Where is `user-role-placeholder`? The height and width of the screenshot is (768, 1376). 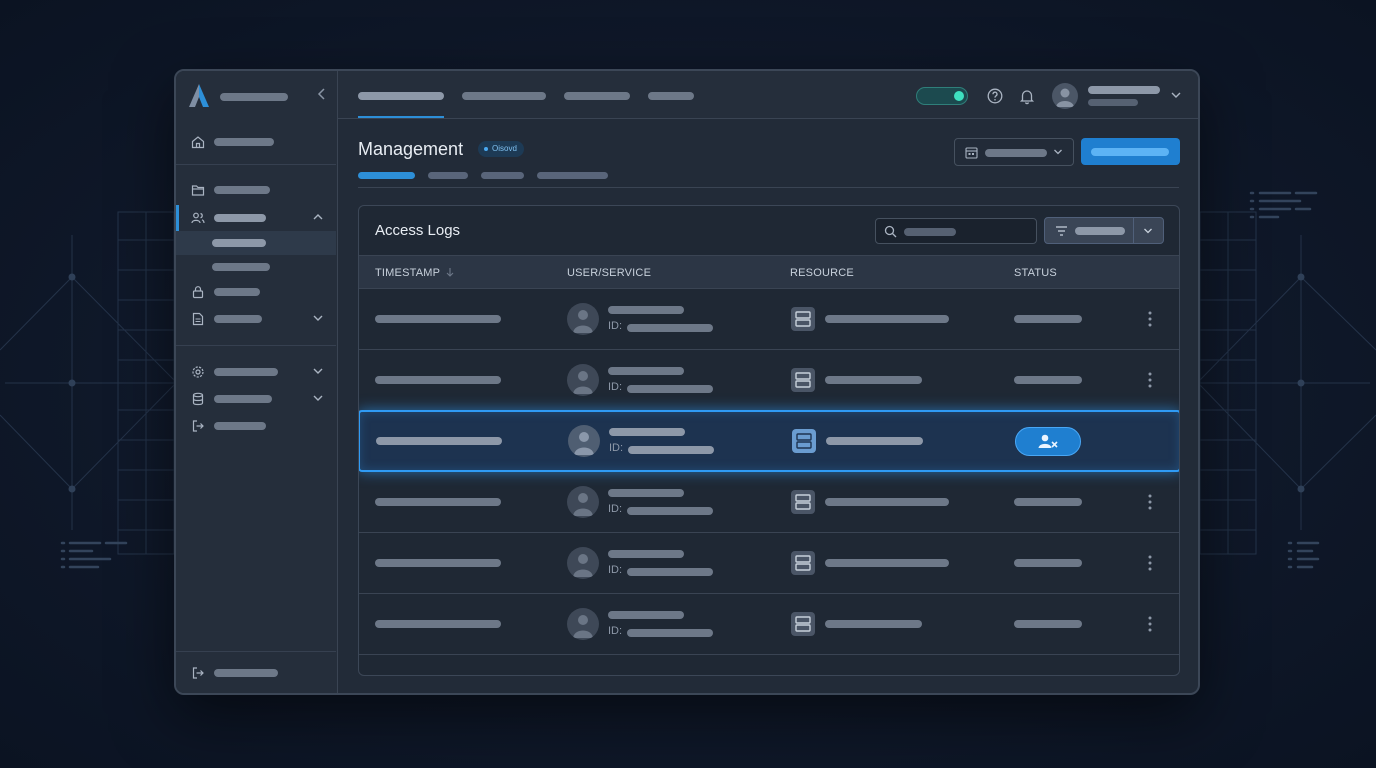 user-role-placeholder is located at coordinates (1113, 102).